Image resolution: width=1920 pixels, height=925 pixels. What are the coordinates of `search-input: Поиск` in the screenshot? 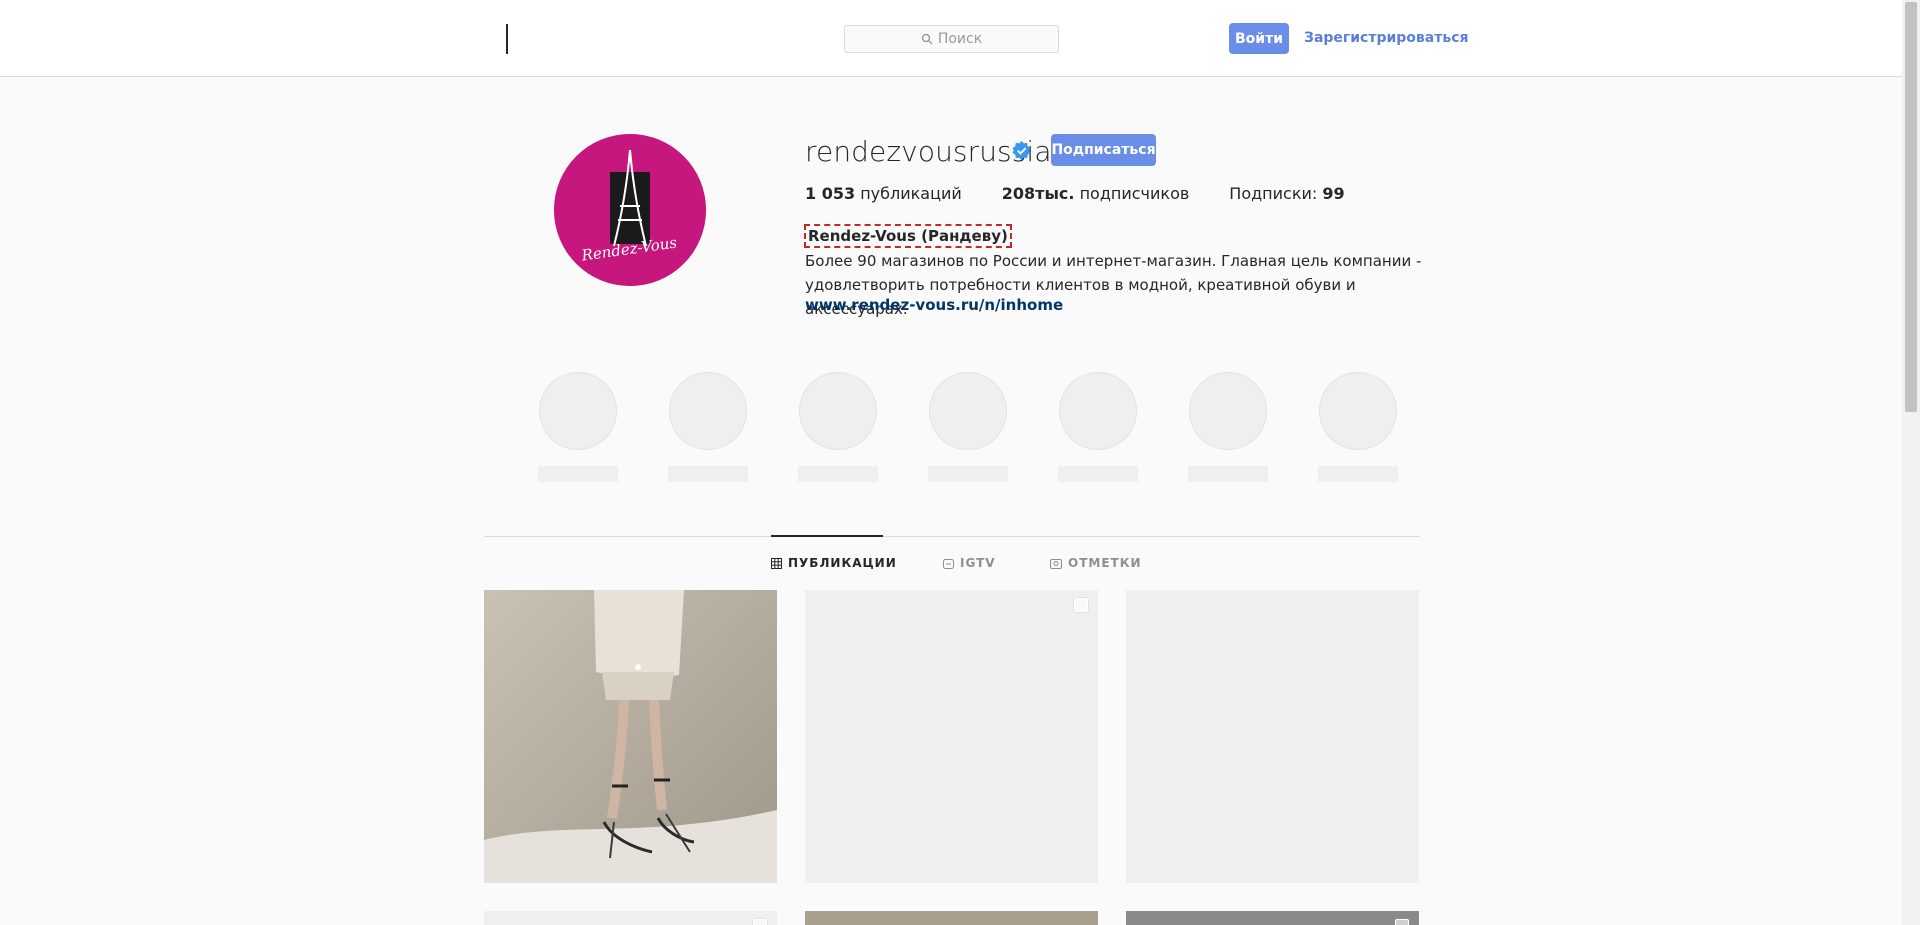 It's located at (951, 39).